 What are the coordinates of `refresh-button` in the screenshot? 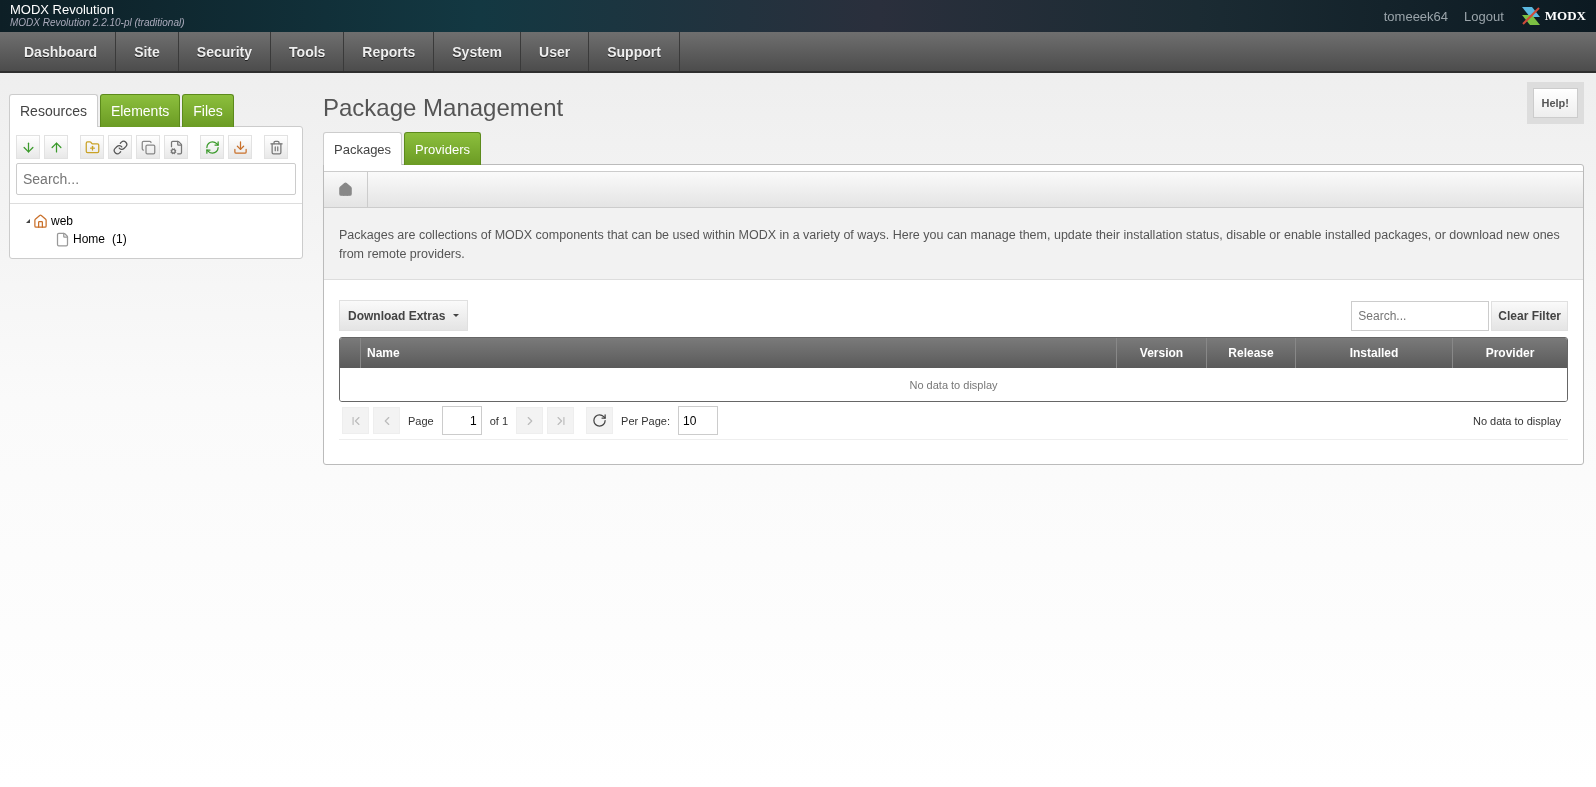 It's located at (600, 420).